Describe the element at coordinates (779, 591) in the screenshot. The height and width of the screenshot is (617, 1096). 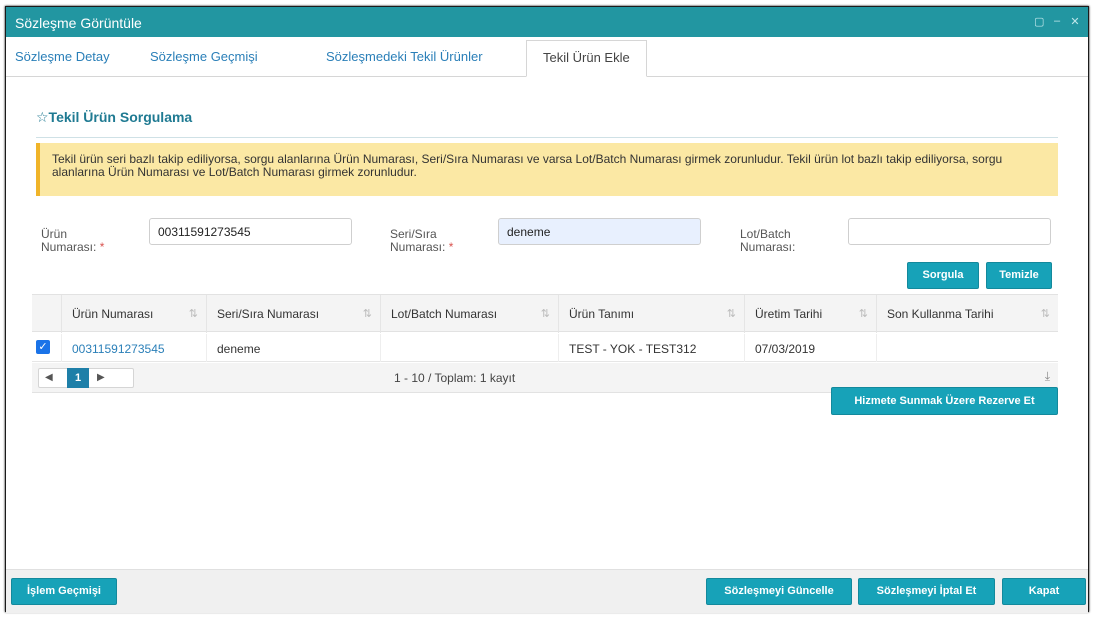
I see `sozlesmeyi-guncelle-button: Sözleşmeyi Güncelle` at that location.